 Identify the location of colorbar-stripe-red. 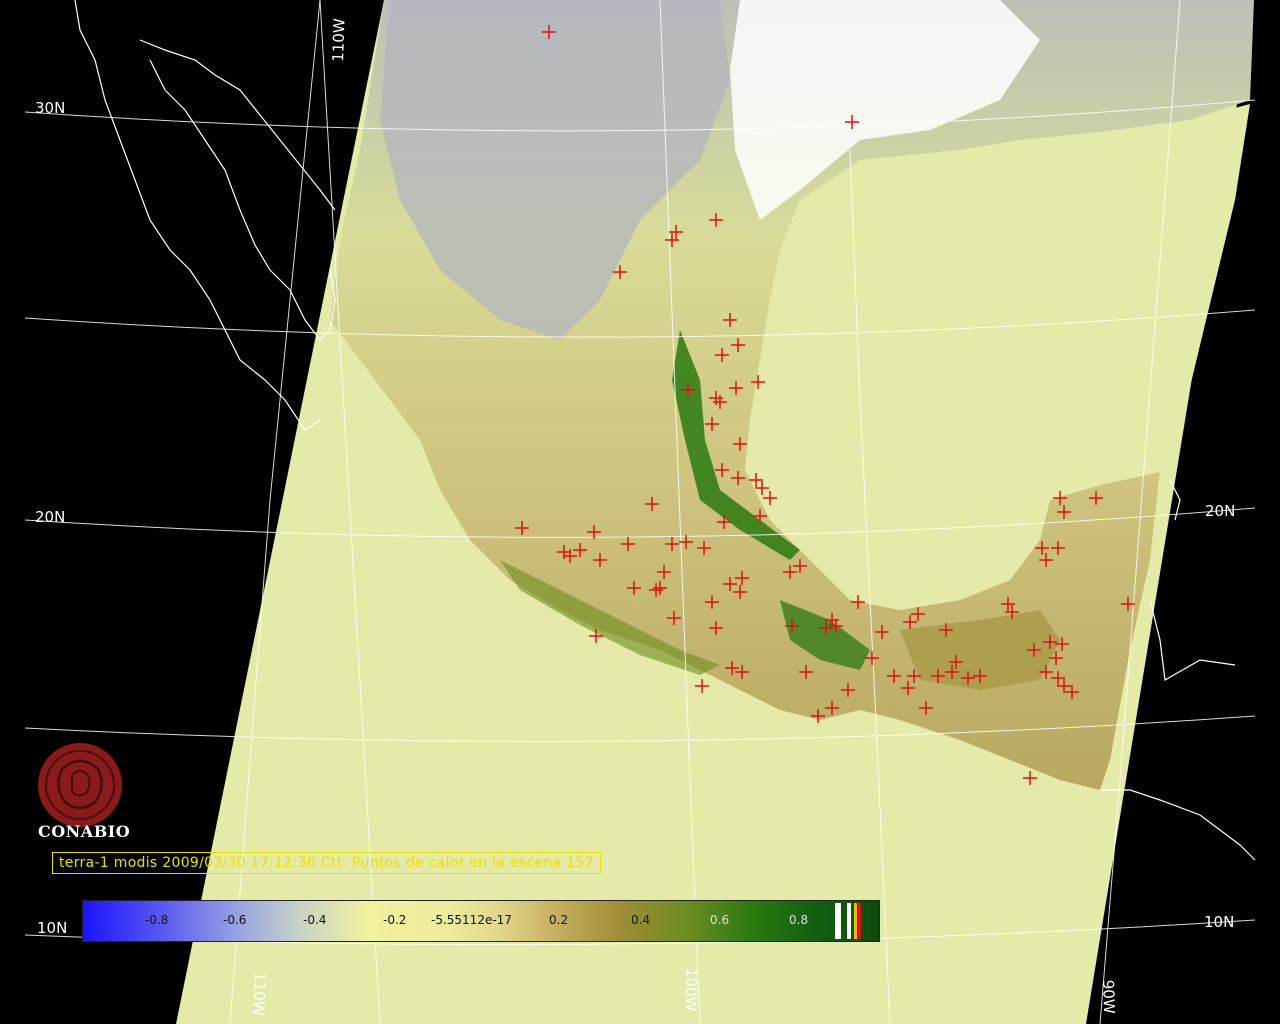
(859, 921).